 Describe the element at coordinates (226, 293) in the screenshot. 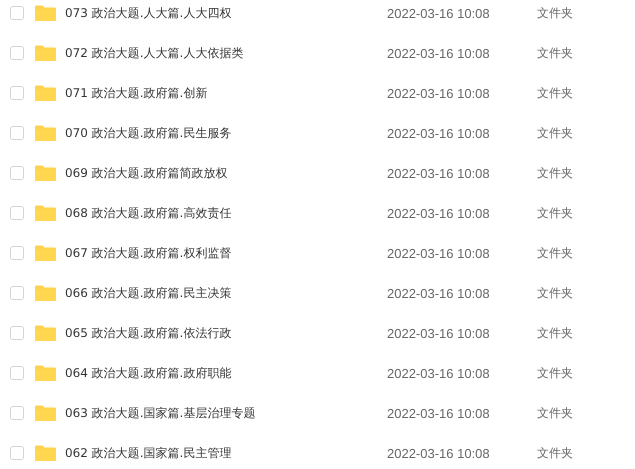

I see `folder-name: 066 政治大题.政府篇.民主决策` at that location.